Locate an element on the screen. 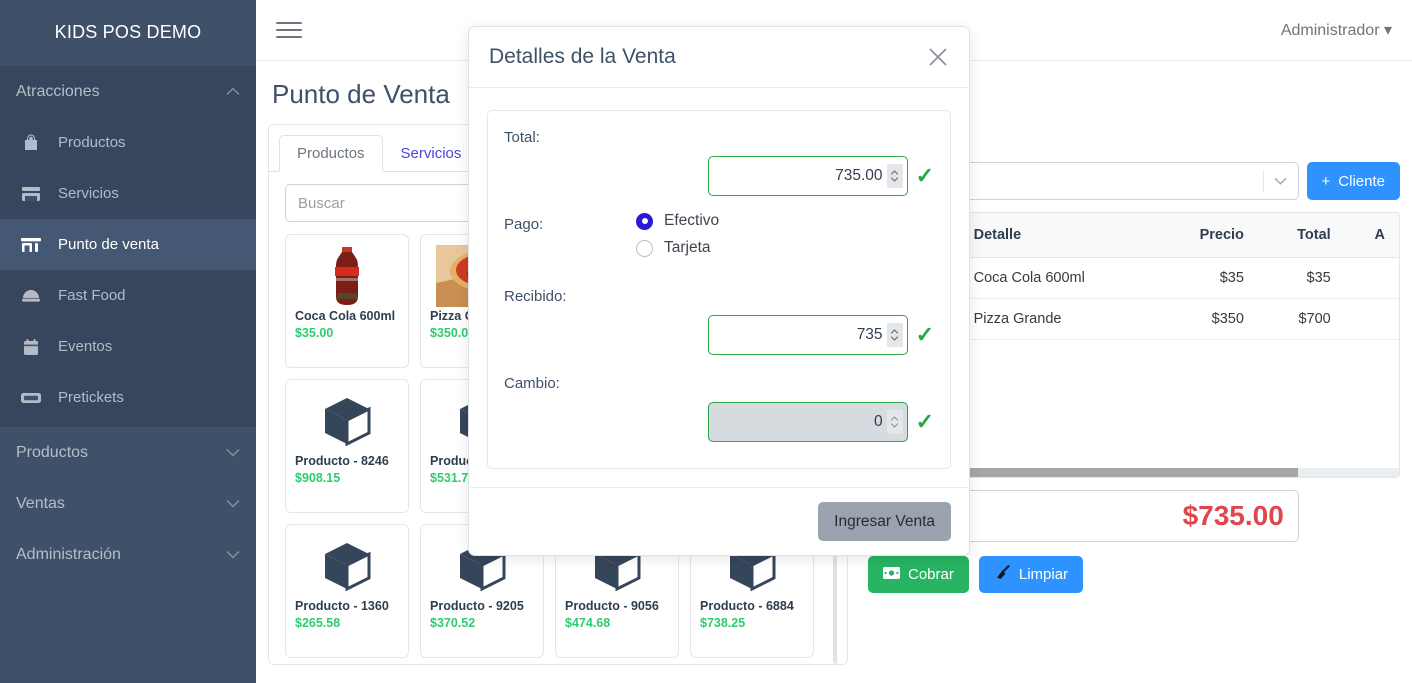  modal-title: Detalles de la Venta is located at coordinates (582, 56).